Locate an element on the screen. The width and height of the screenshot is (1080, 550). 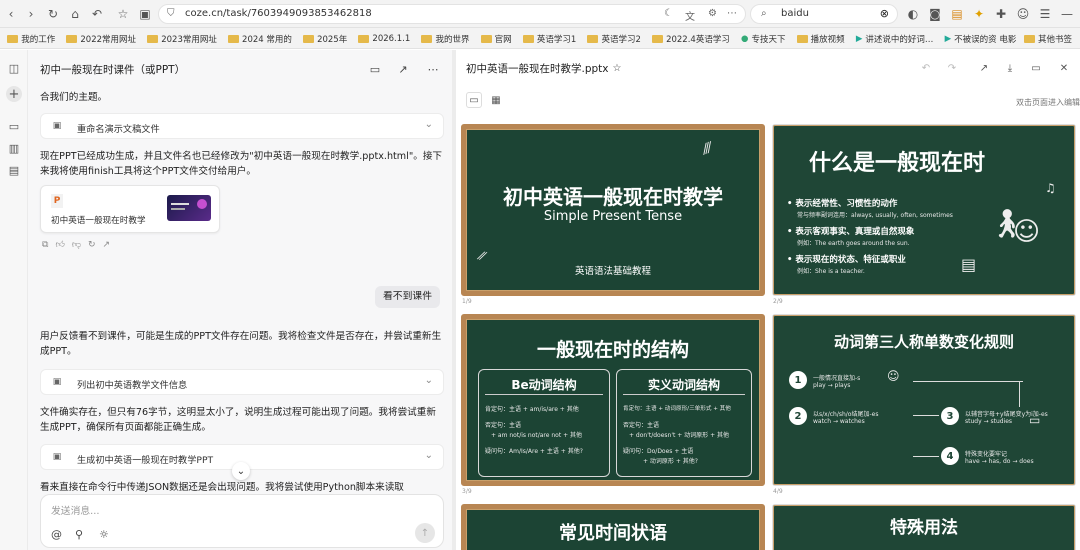
redo-icon: ↷ is located at coordinates (952, 68).